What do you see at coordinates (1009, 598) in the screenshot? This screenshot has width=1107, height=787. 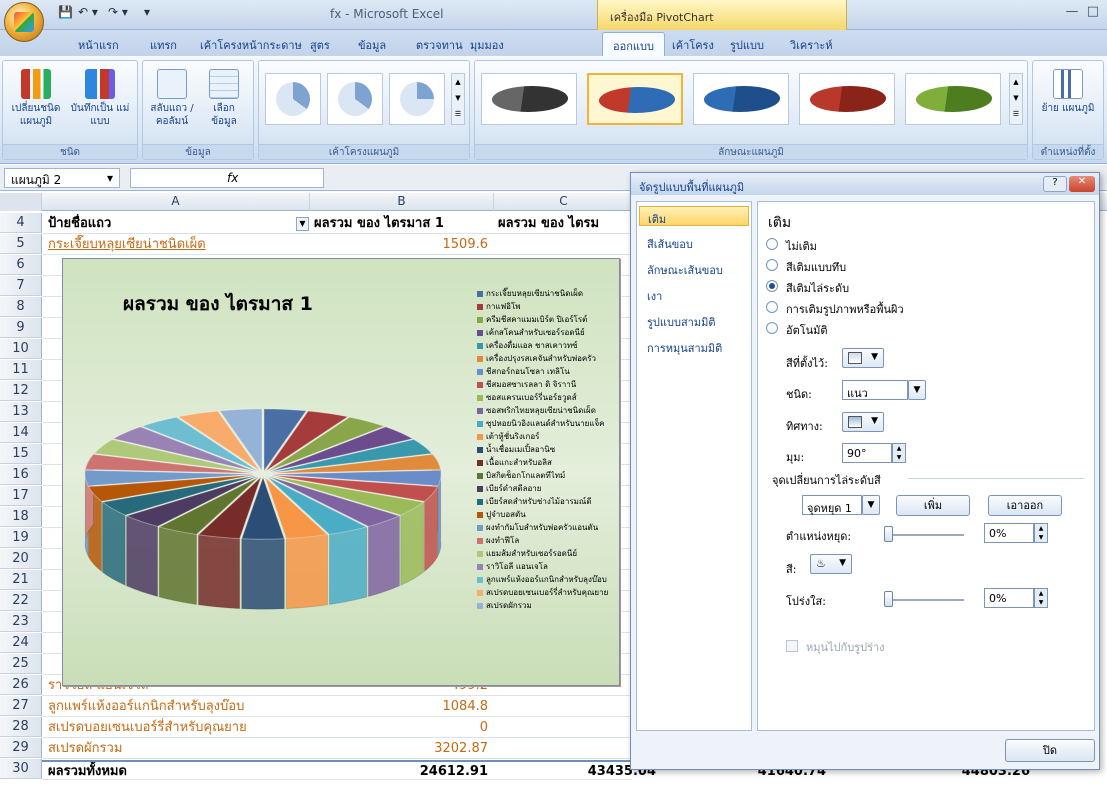 I see `transparency-input: 0%` at bounding box center [1009, 598].